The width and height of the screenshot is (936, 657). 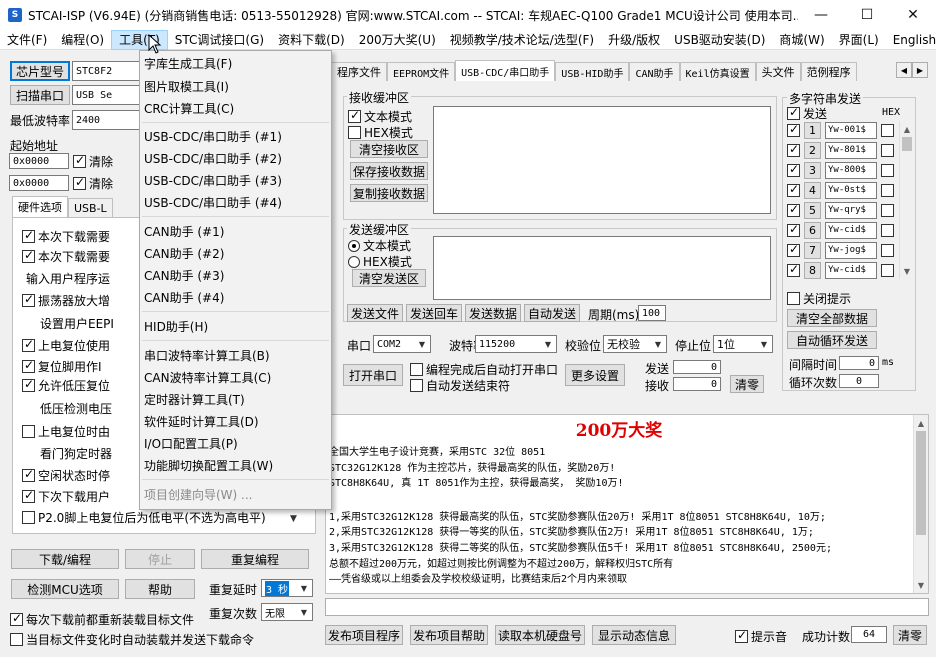 What do you see at coordinates (389, 149) in the screenshot?
I see `clear-rx-button: 清空接收区` at bounding box center [389, 149].